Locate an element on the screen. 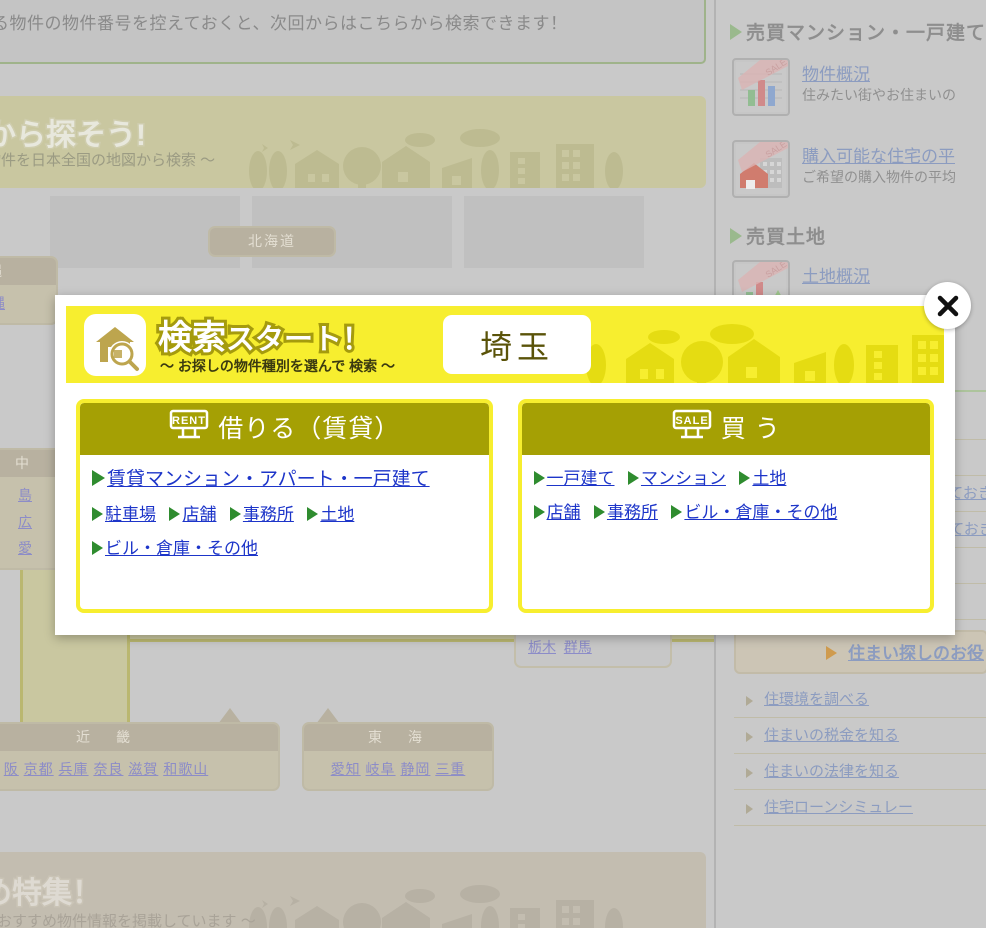 This screenshot has height=928, width=986. map-region-tokai: 東 海 愛知 岐阜 静岡 三重 is located at coordinates (398, 756).